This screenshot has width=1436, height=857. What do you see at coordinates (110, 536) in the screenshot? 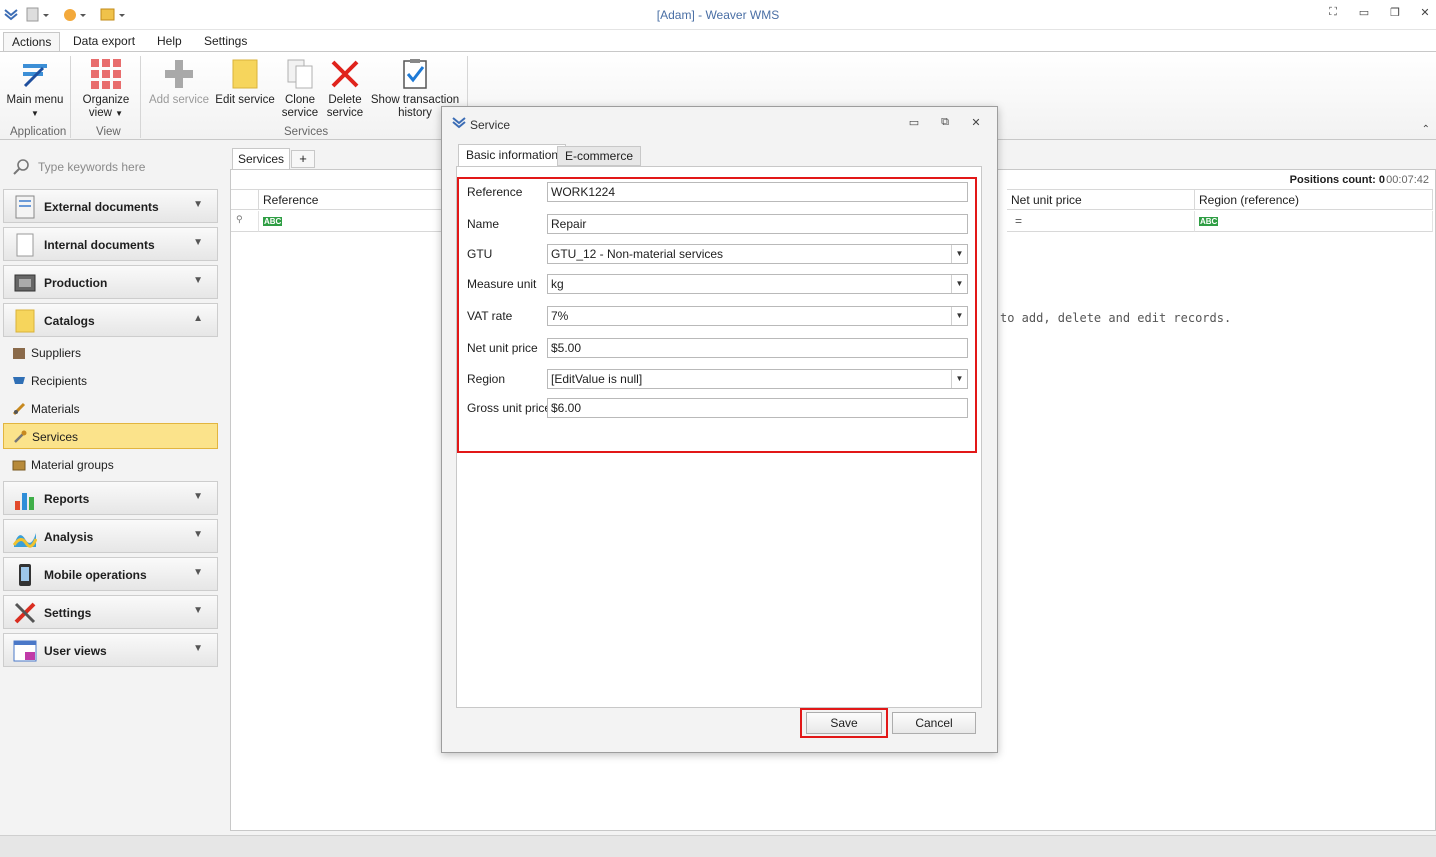
I see `nav-group-analysis: Analysis ▼` at bounding box center [110, 536].